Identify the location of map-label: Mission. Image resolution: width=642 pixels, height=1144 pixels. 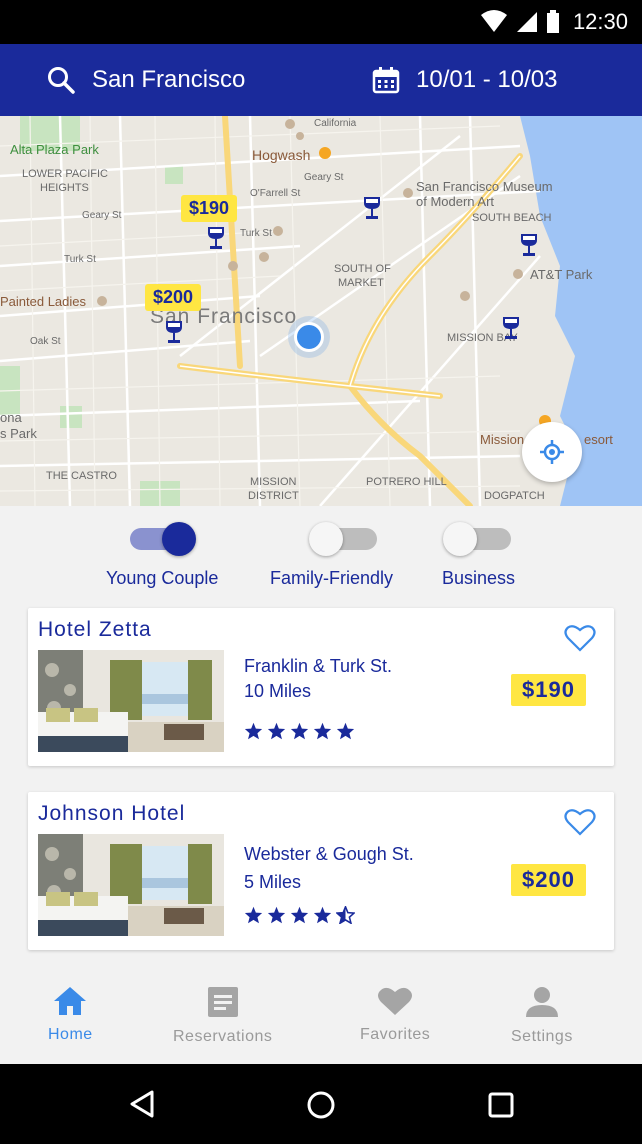
(502, 439).